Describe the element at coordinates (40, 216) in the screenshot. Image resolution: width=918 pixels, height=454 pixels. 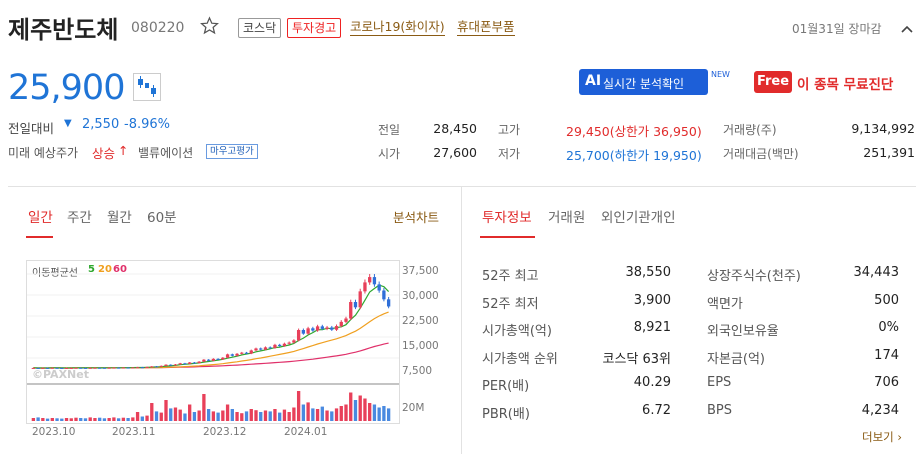
I see `tab-daily: 일간` at that location.